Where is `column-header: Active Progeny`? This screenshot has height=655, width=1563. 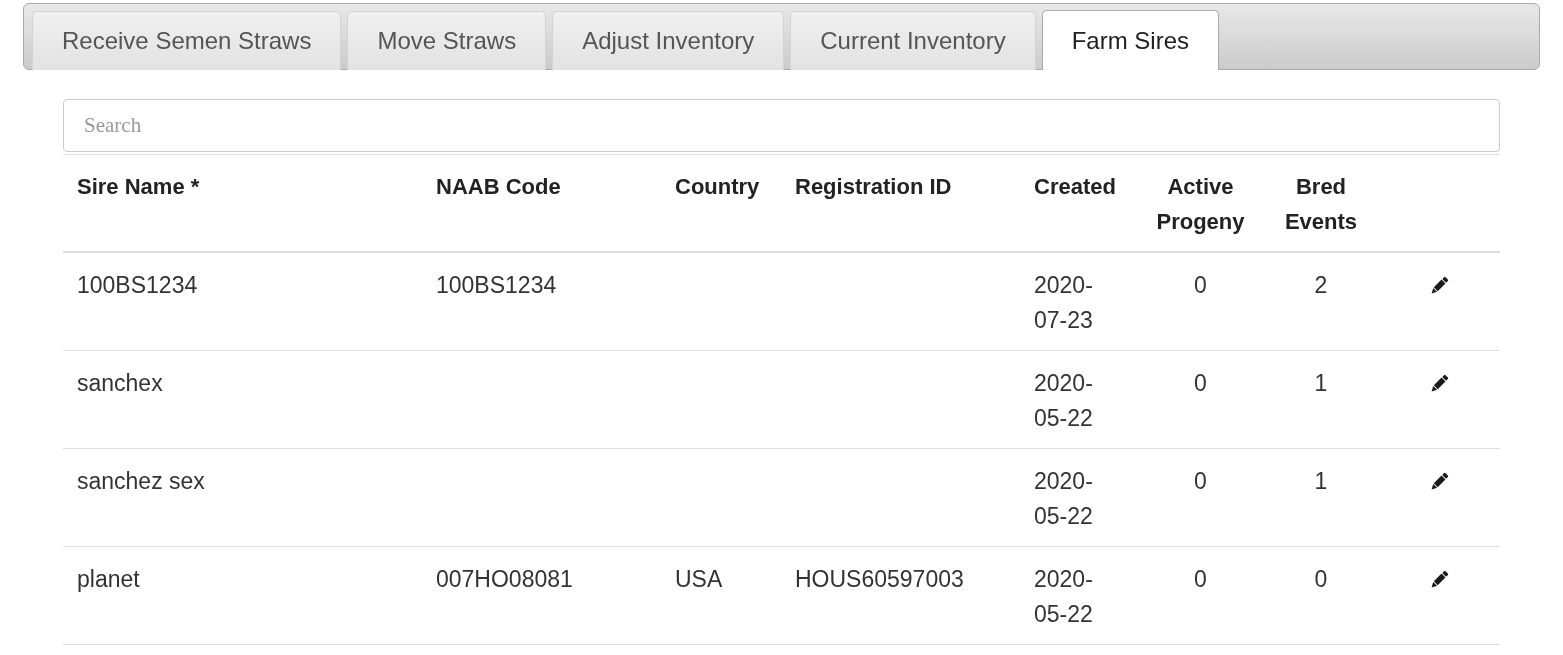 column-header: Active Progeny is located at coordinates (1200, 203).